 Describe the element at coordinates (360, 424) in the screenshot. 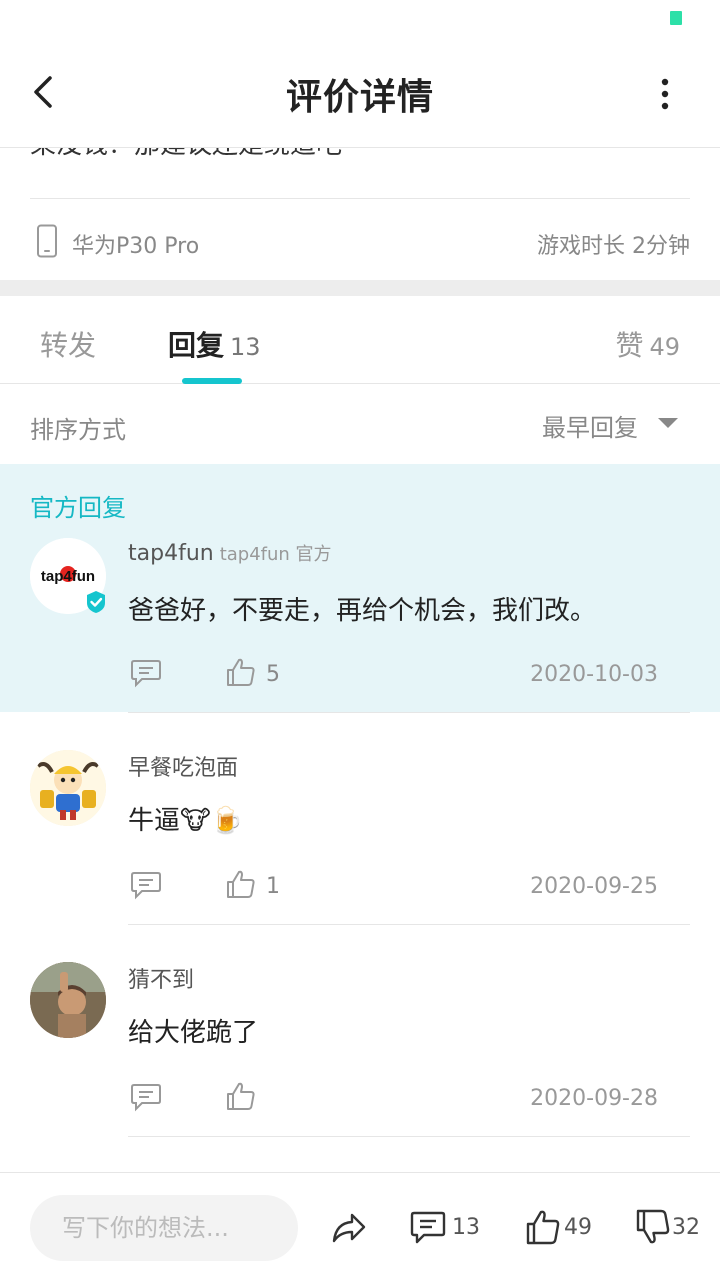

I see `sort-row: 排序方式 最早回复` at that location.